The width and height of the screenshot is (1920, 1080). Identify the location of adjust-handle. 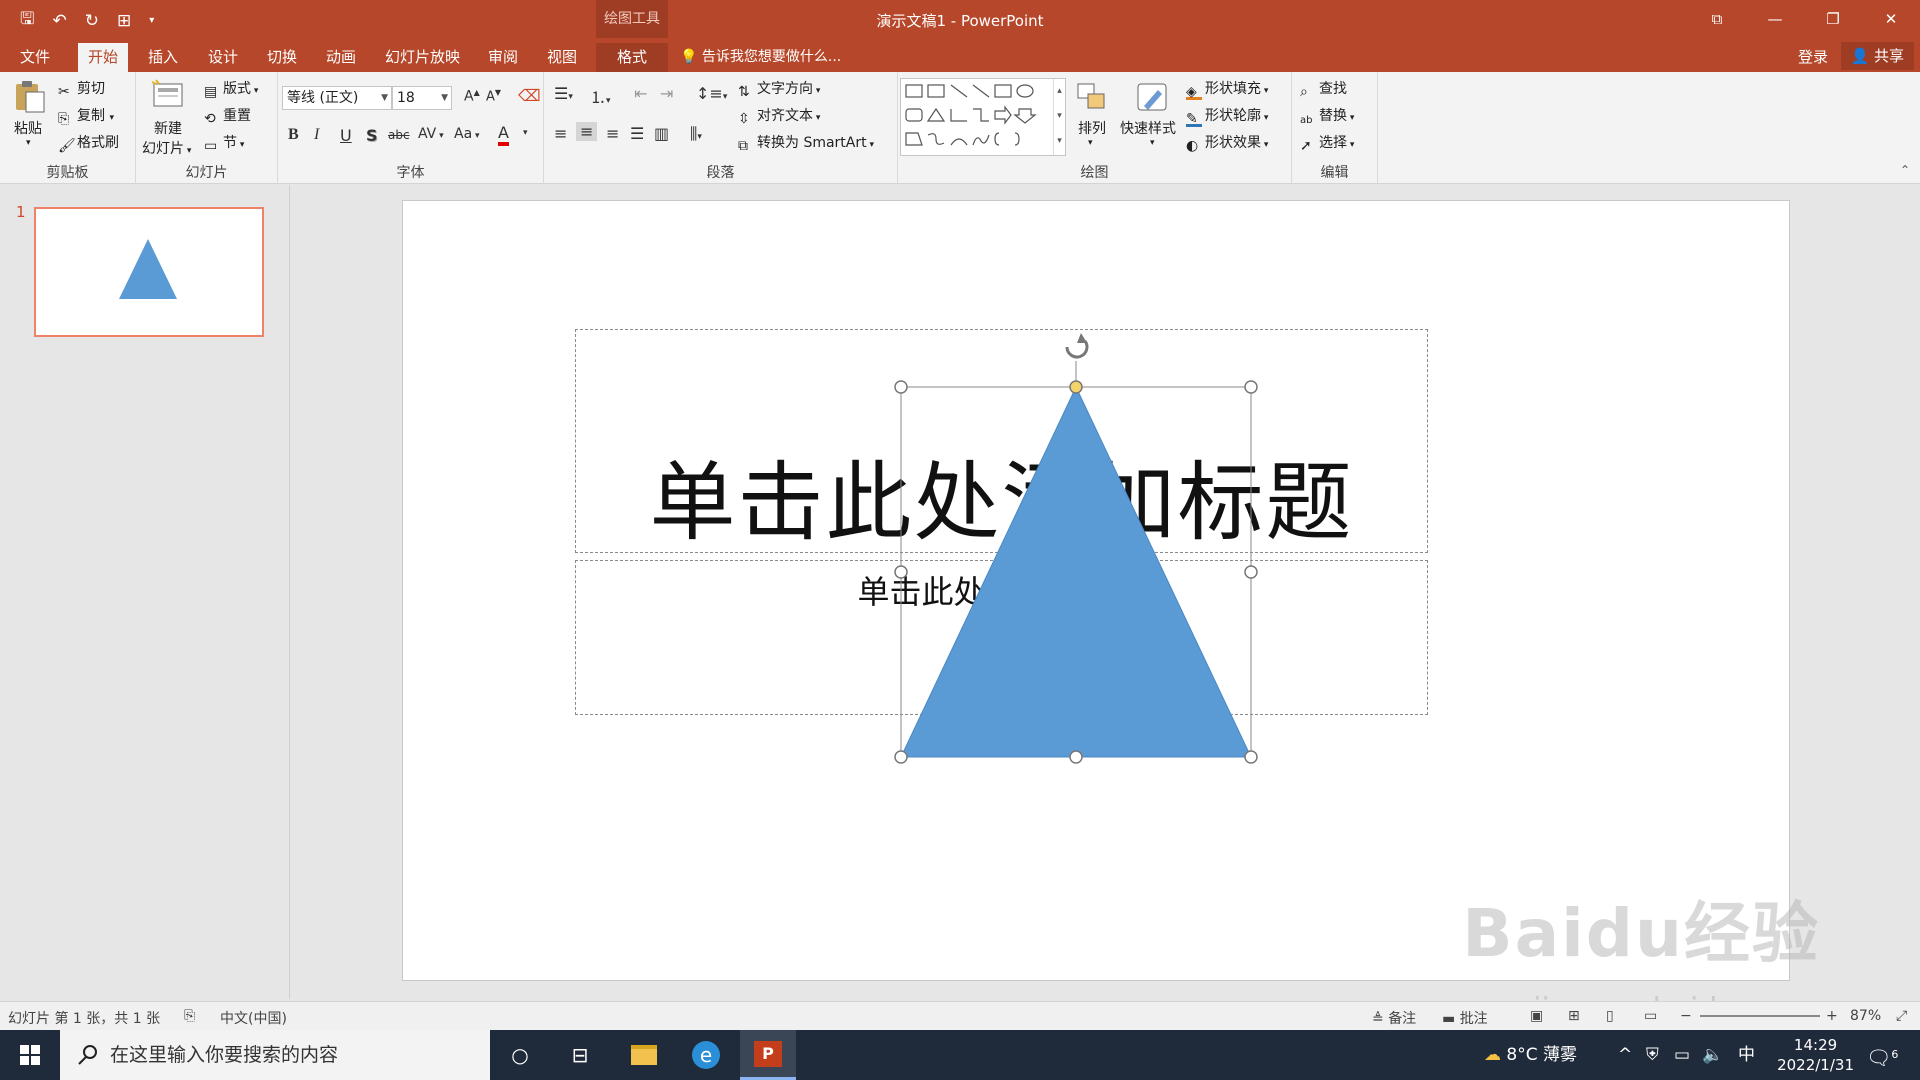
(1076, 387).